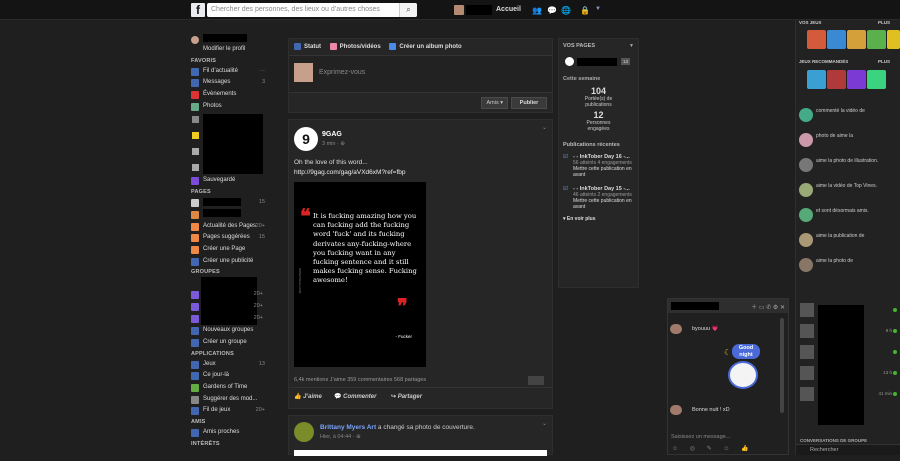 The image size is (900, 461). I want to click on post-link: http://9gag.com/gag/aVXd6xM?ref=fbp, so click(420, 173).